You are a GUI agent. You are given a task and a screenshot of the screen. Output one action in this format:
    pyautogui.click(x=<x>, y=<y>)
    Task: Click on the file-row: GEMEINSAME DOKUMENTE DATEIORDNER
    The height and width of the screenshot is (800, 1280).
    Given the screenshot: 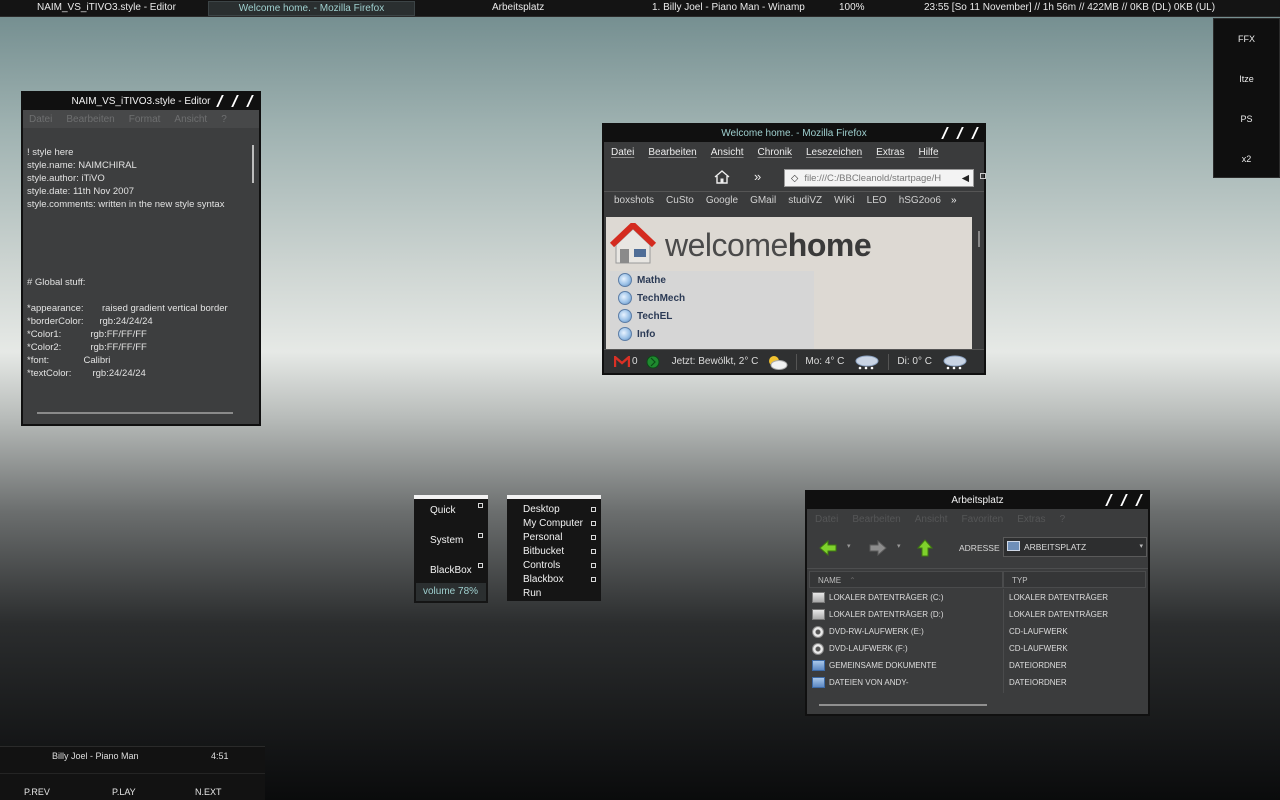 What is the action you would take?
    pyautogui.click(x=978, y=665)
    